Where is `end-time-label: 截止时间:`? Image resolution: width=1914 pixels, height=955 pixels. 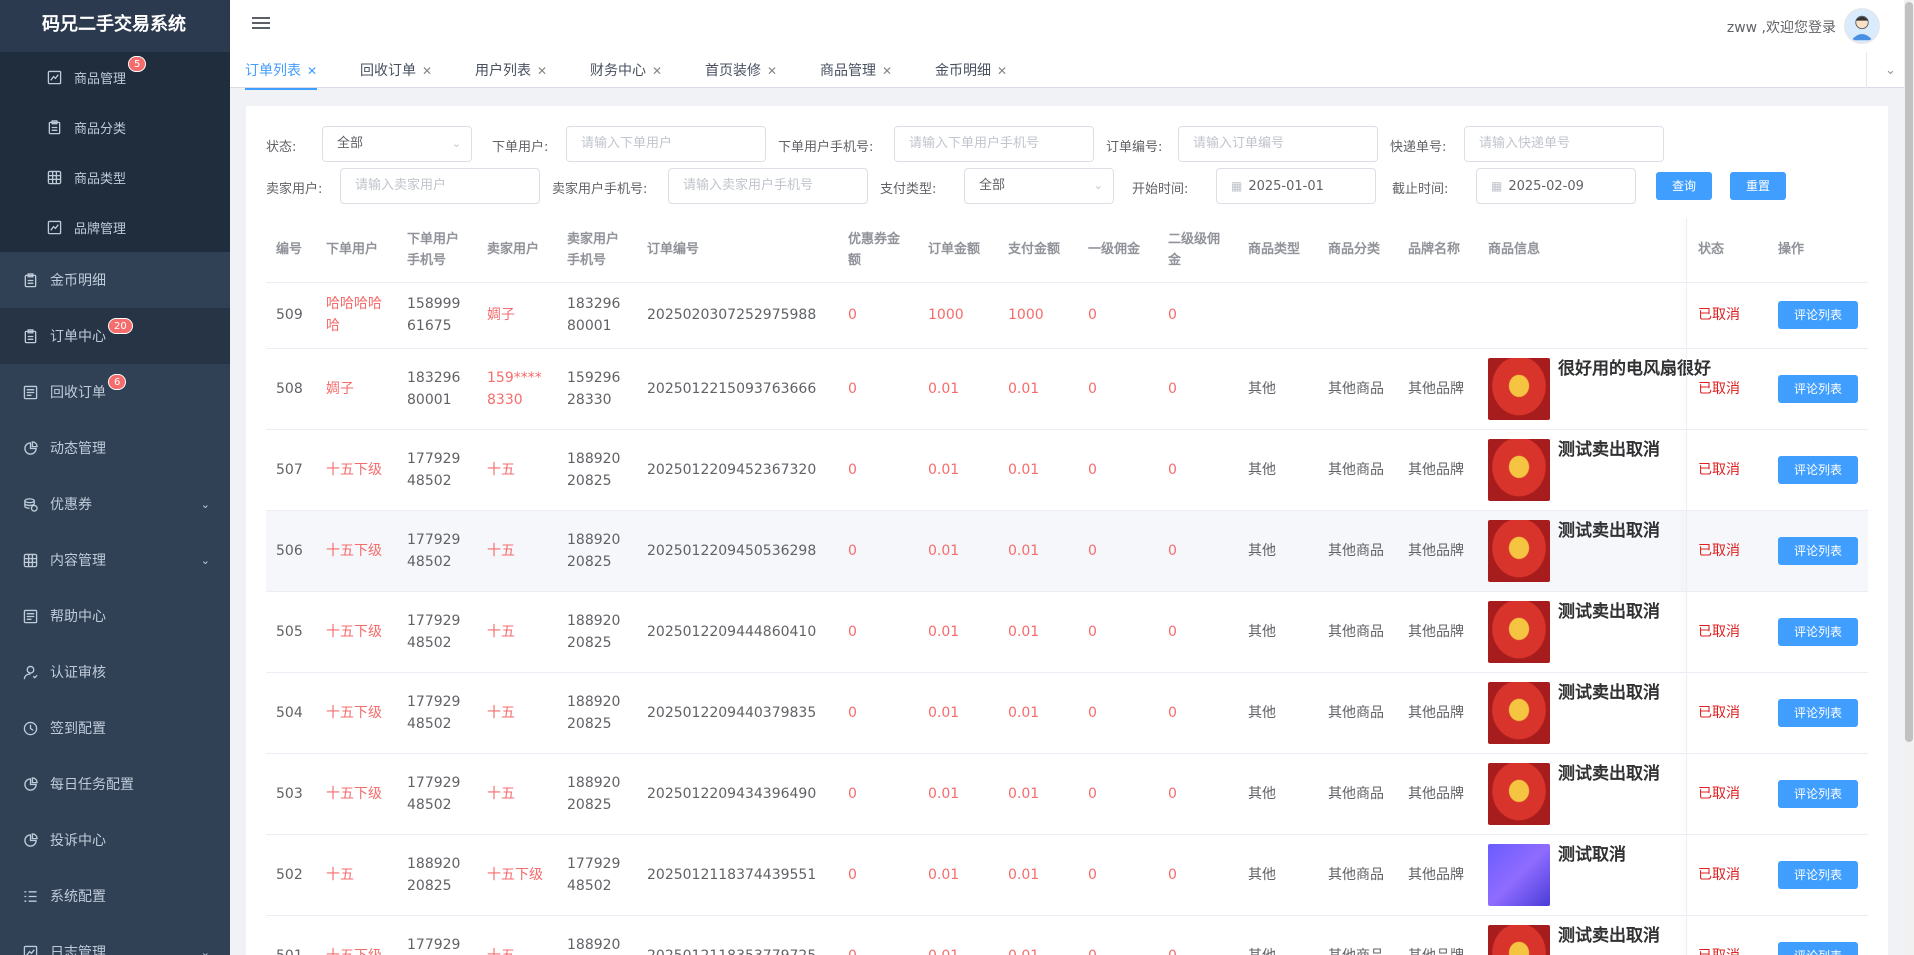 end-time-label: 截止时间: is located at coordinates (1420, 189).